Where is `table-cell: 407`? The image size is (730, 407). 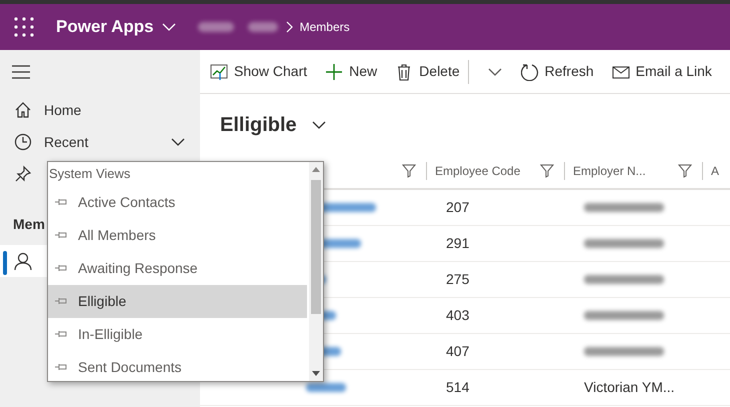 table-cell: 407 is located at coordinates (458, 351).